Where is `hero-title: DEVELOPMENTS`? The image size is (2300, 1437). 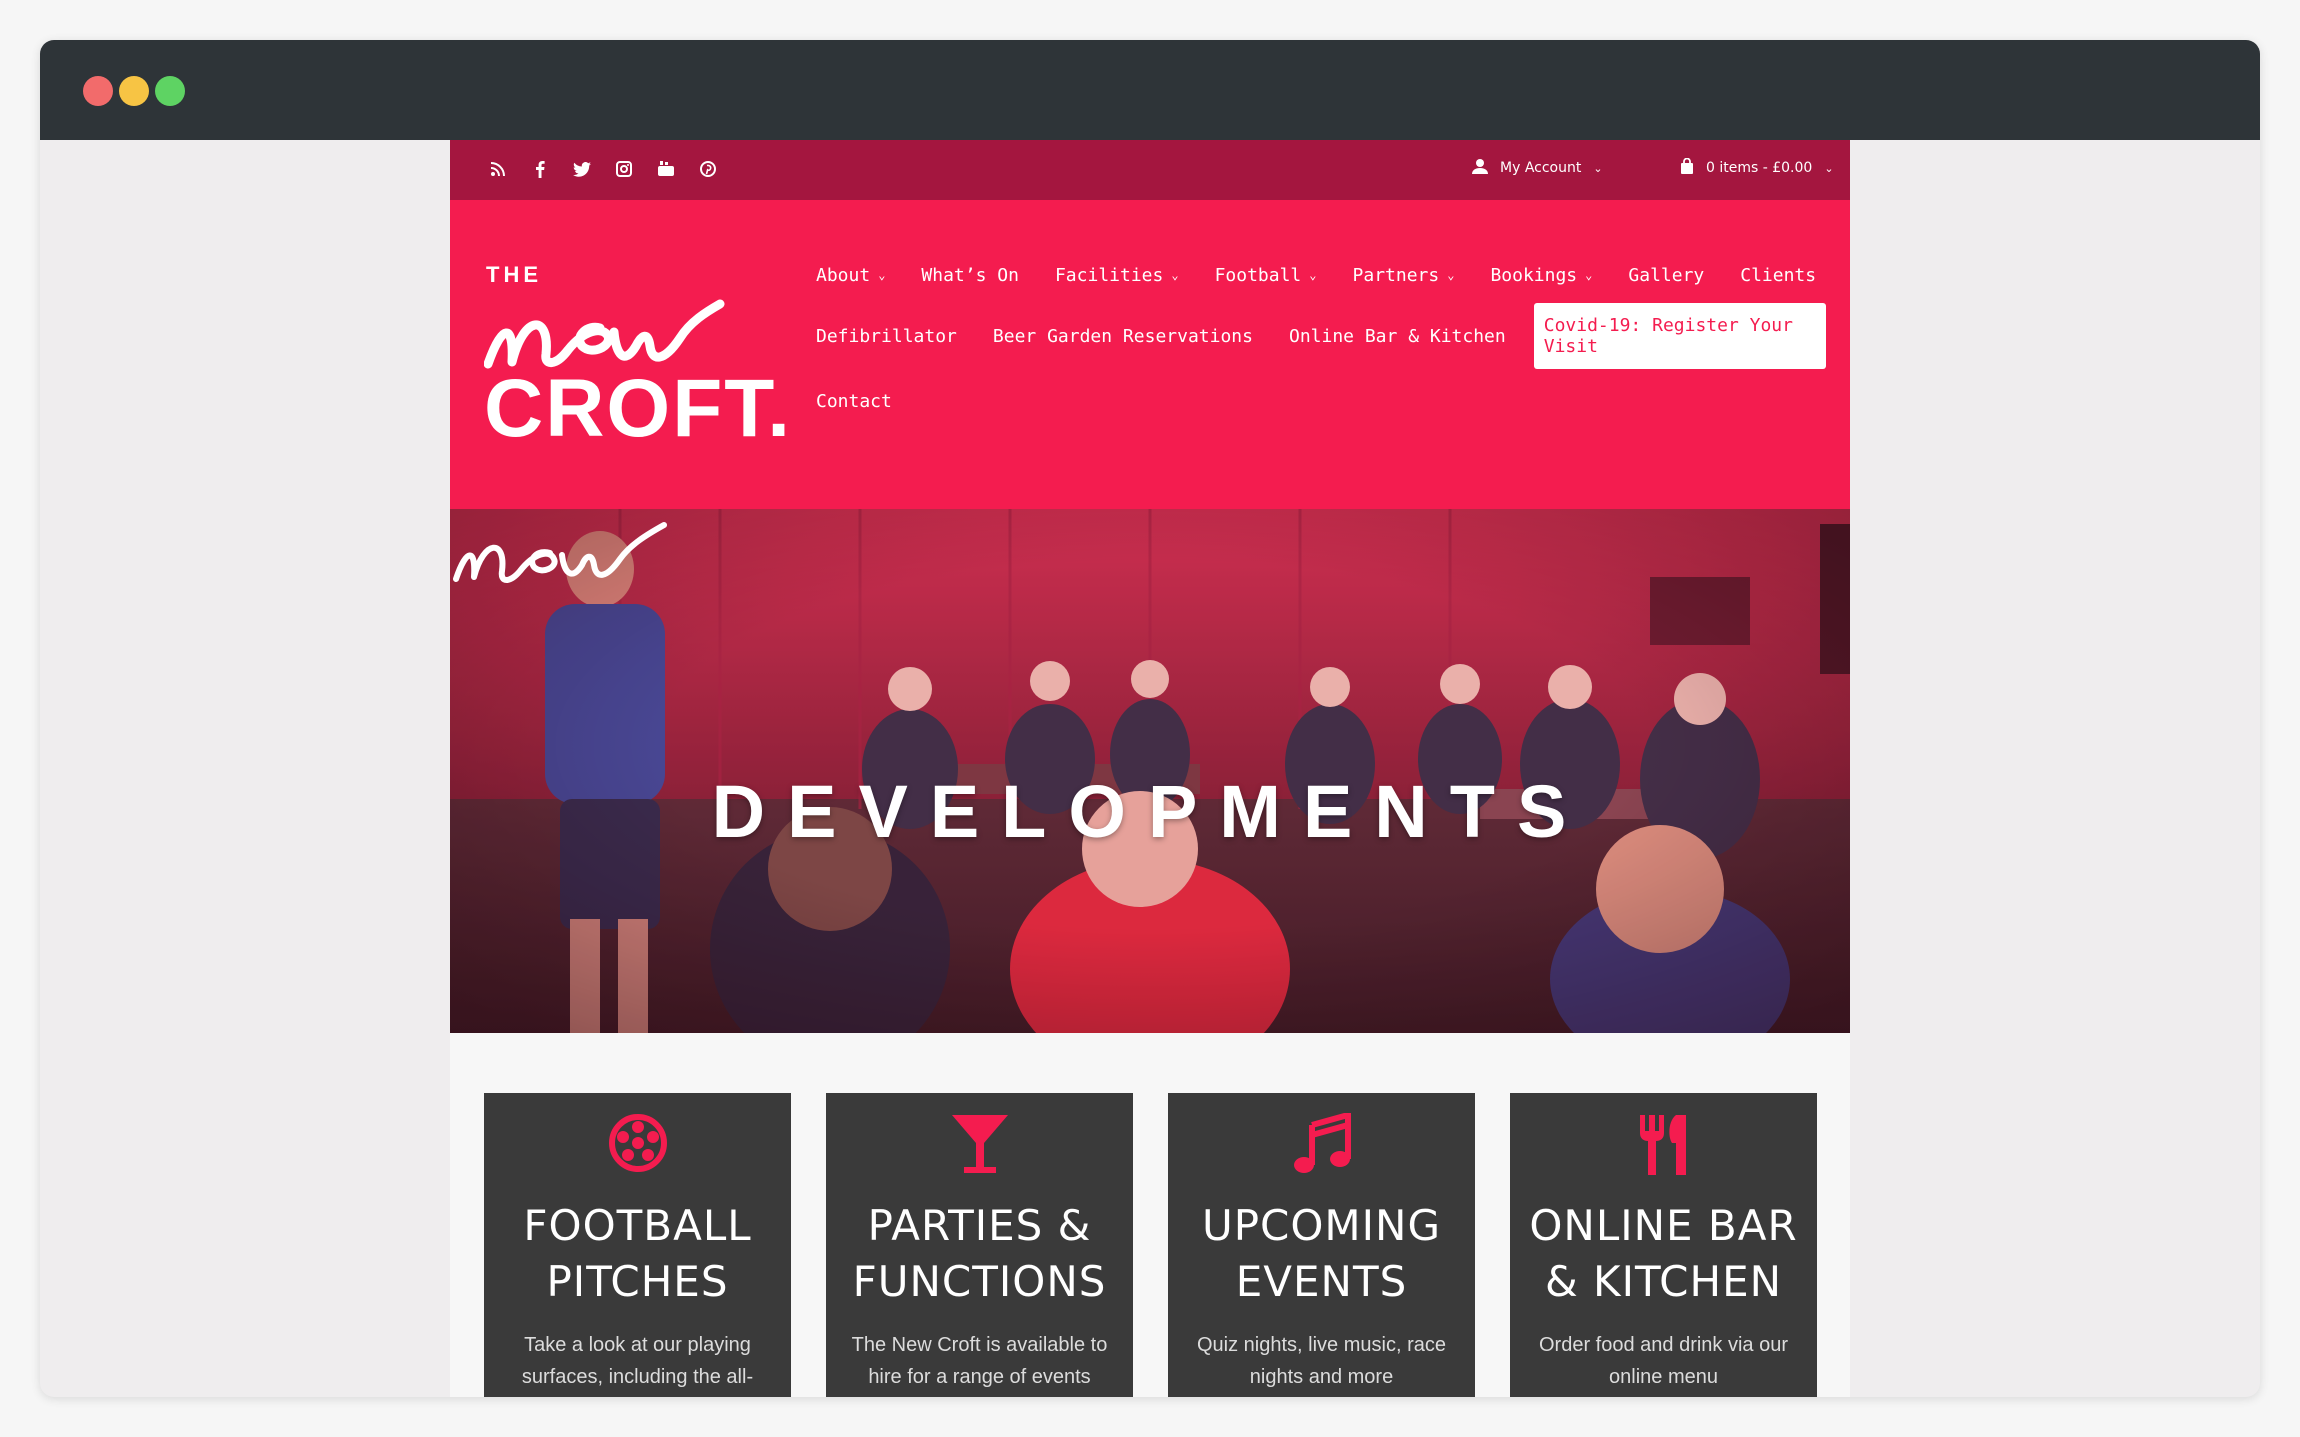 hero-title: DEVELOPMENTS is located at coordinates (1150, 811).